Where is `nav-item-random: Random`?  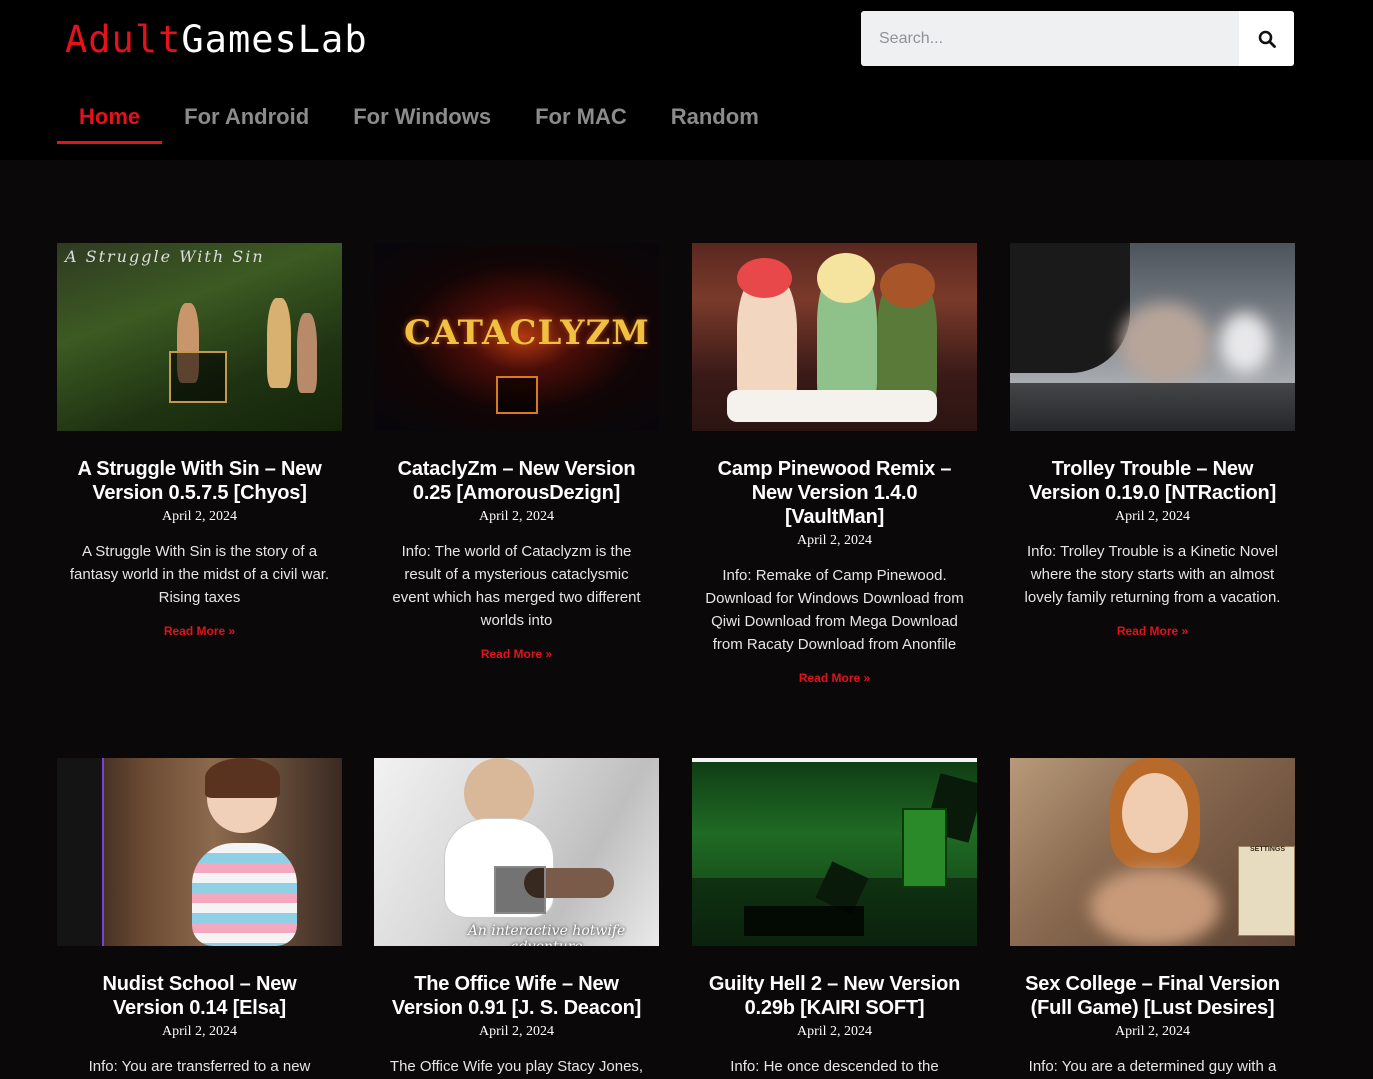
nav-item-random: Random is located at coordinates (715, 120).